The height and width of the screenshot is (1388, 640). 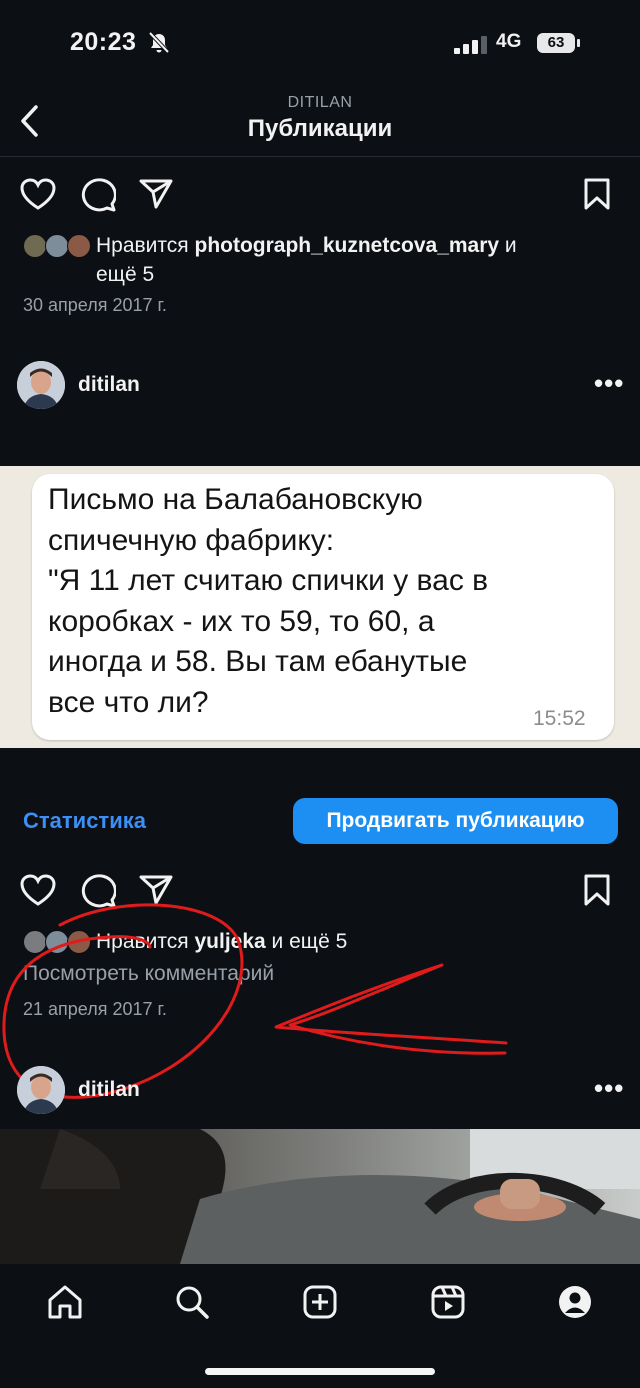 I want to click on like-heart-icon, so click(x=38, y=194).